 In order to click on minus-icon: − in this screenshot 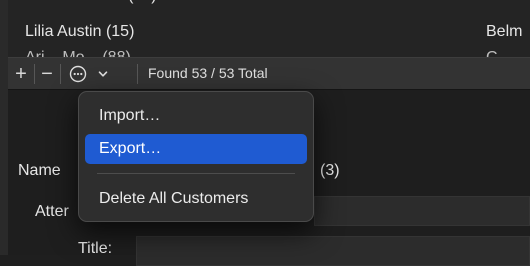, I will do `click(47, 73)`.